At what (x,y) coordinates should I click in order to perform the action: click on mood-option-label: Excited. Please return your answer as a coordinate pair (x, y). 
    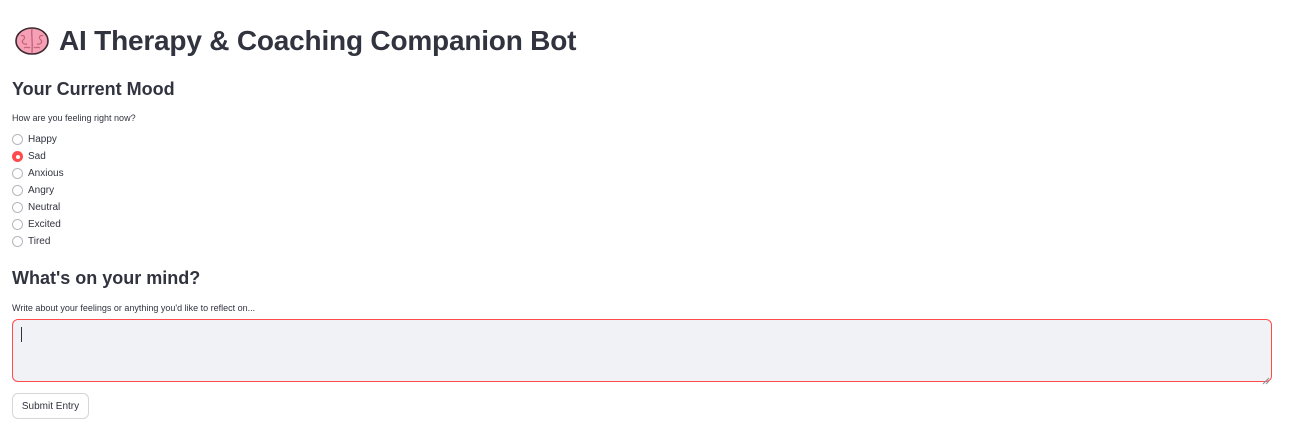
    Looking at the image, I should click on (44, 224).